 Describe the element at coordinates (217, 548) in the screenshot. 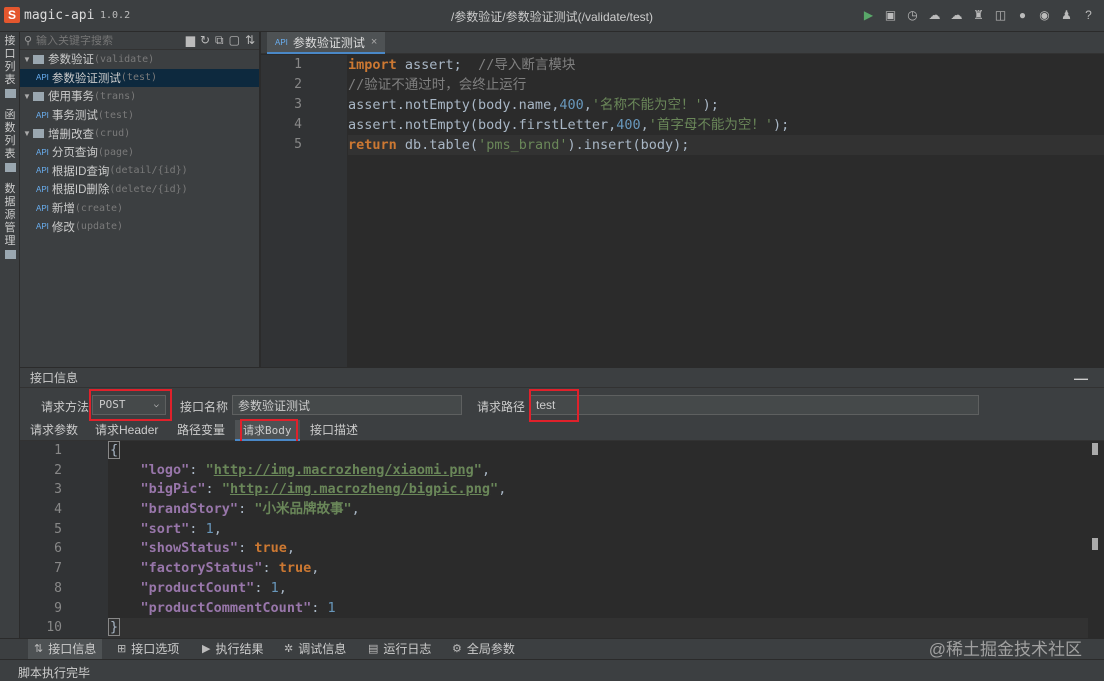

I see `code-line: "showStatus": true,` at that location.